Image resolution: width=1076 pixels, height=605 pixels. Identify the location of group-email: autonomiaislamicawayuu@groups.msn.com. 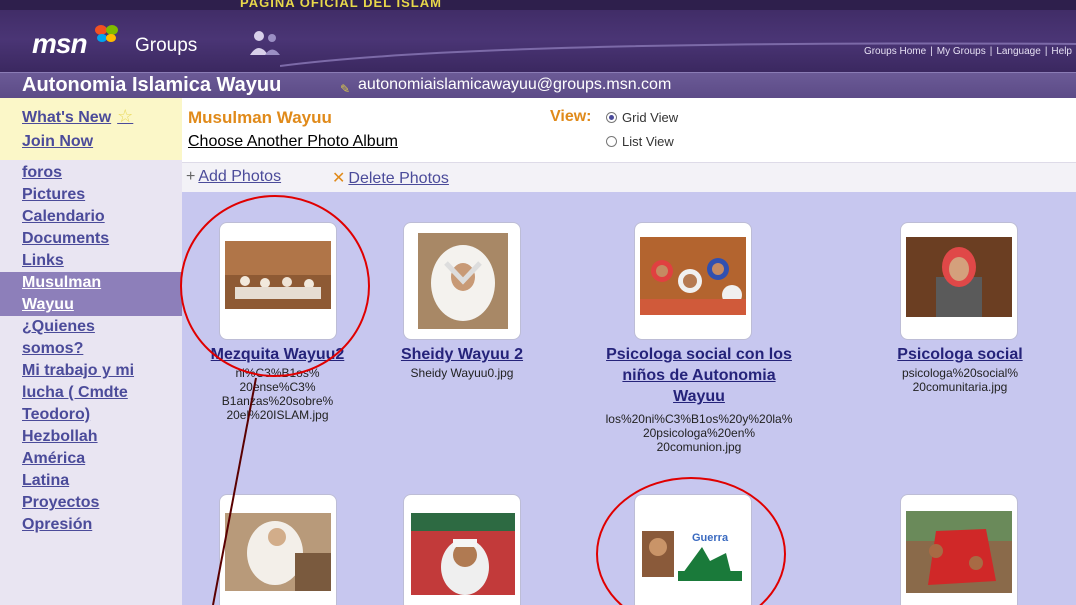
(515, 84).